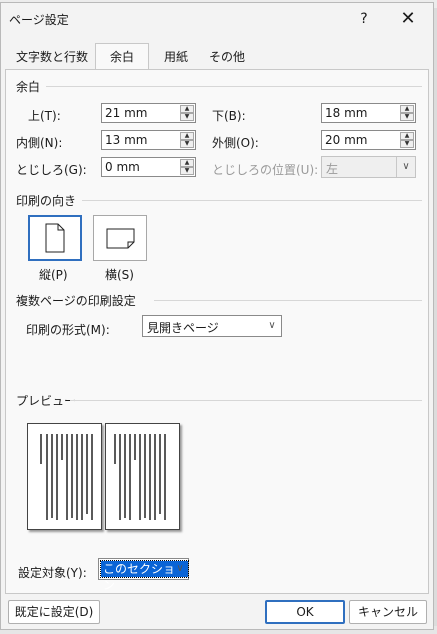  I want to click on print-format-value: 見開きページ, so click(183, 327).